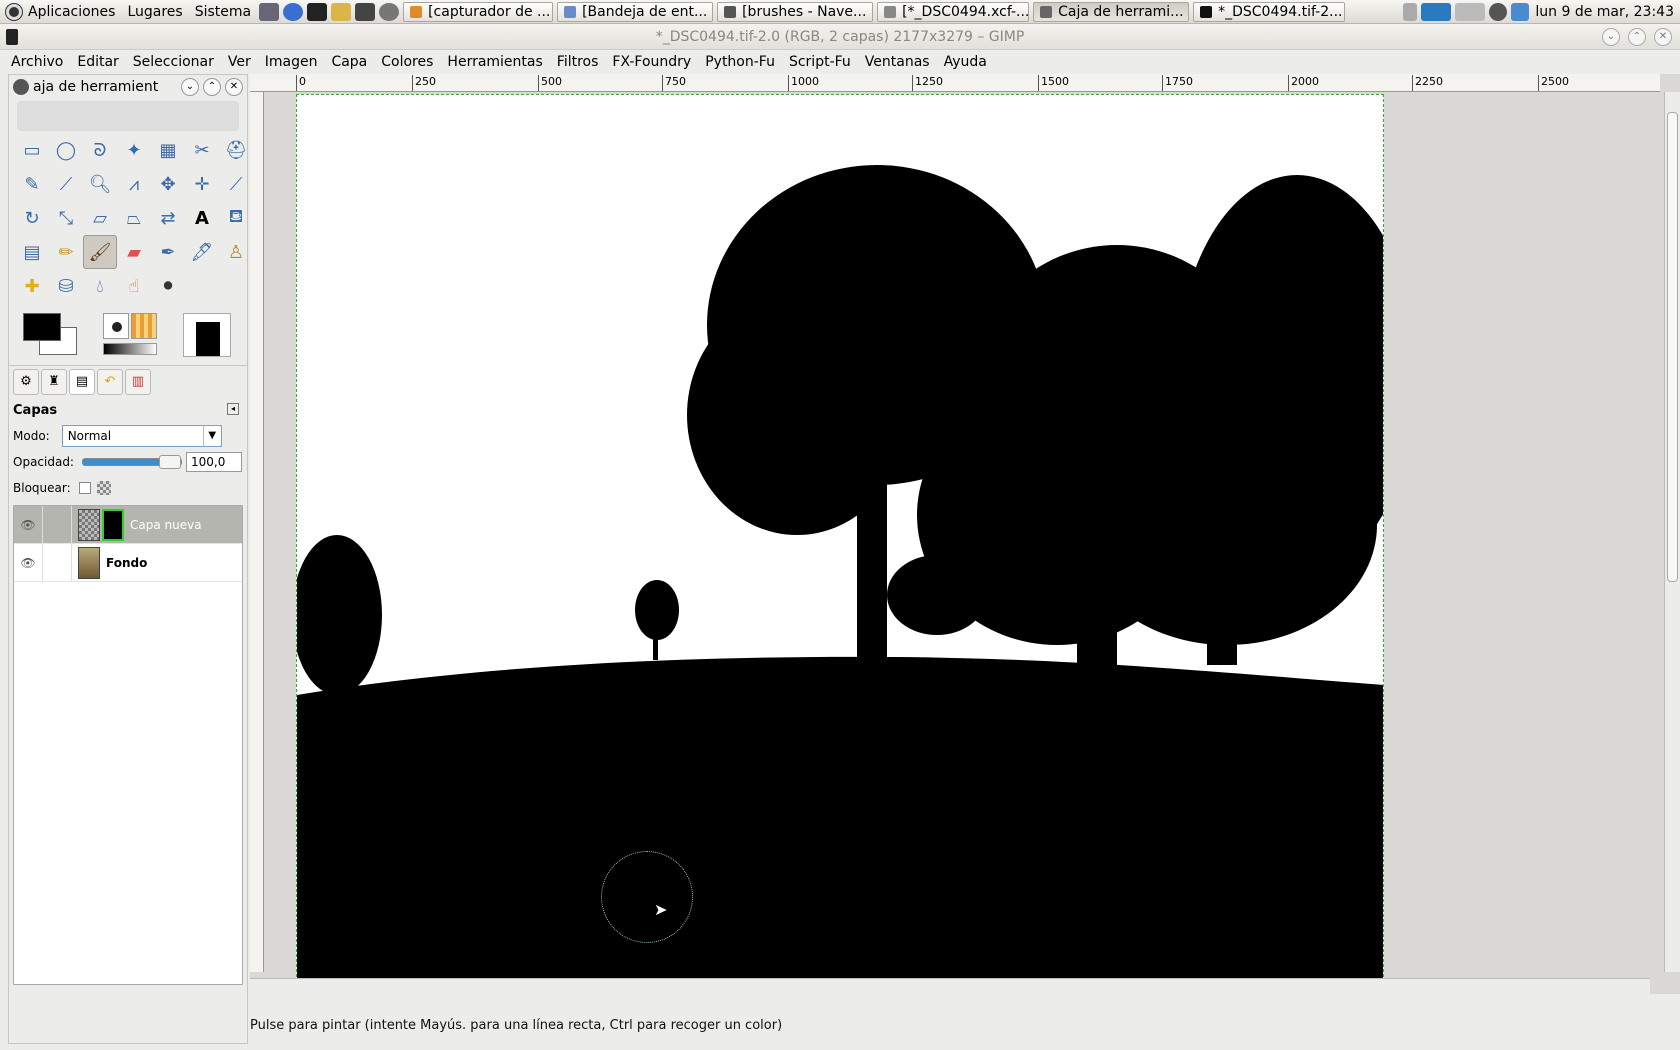 Image resolution: width=1680 pixels, height=1050 pixels. Describe the element at coordinates (1410, 11) in the screenshot. I see `trash-icon` at that location.